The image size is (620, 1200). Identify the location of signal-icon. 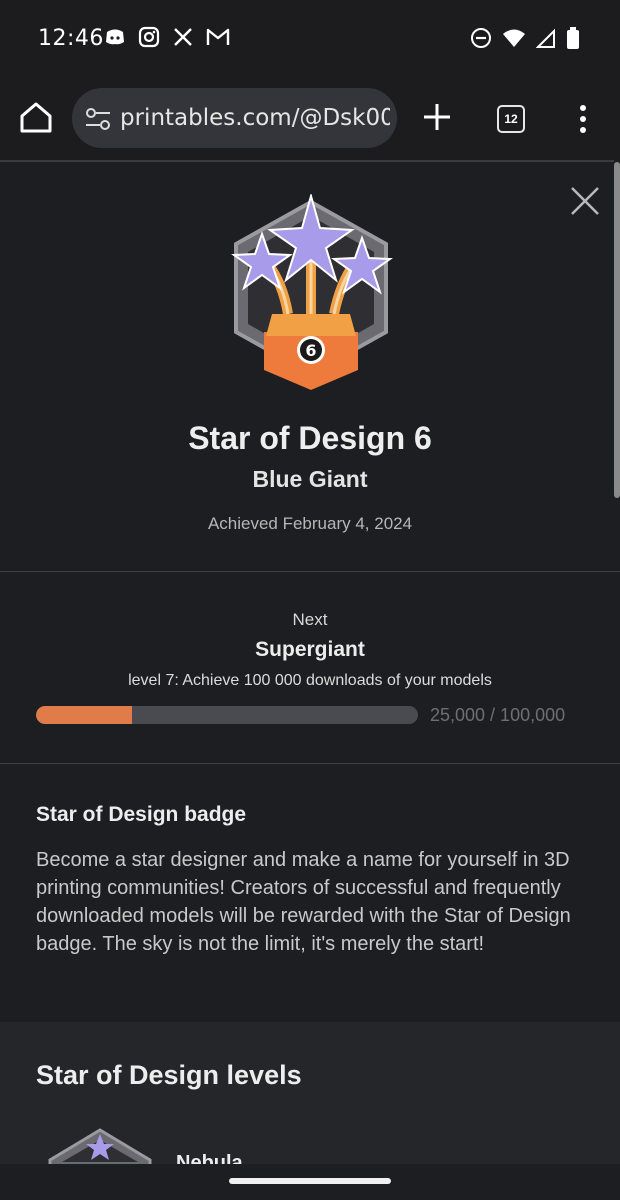
(545, 38).